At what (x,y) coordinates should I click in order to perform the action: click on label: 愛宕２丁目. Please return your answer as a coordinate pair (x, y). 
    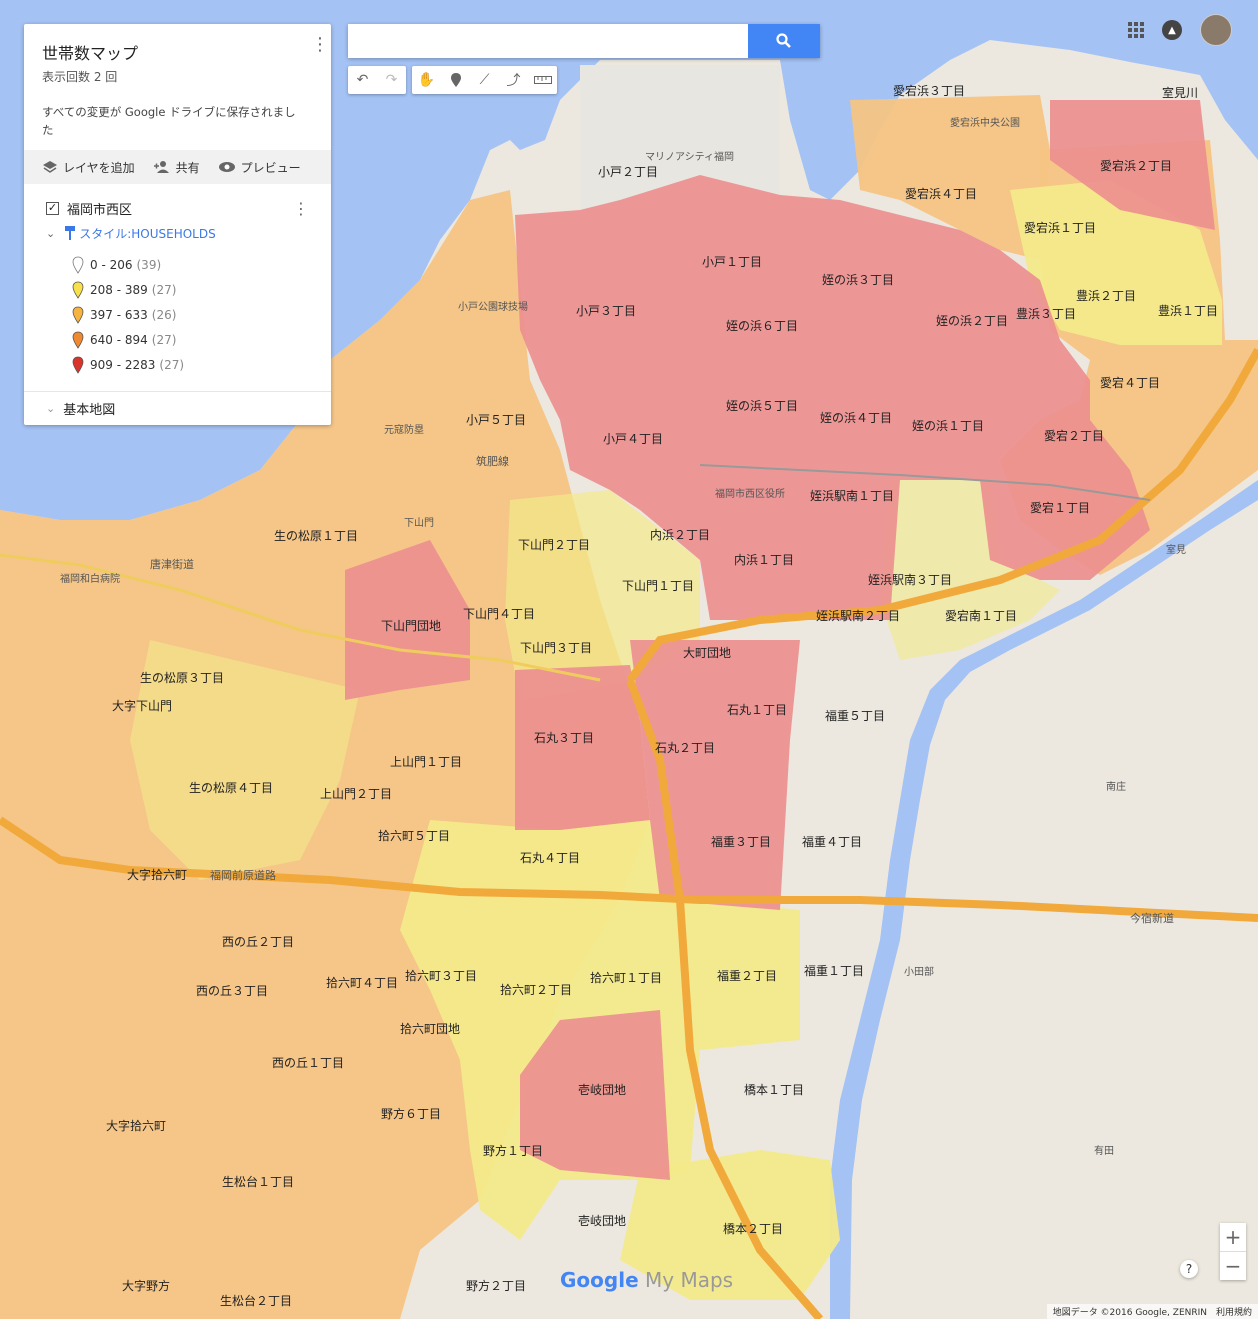
    Looking at the image, I should click on (1074, 435).